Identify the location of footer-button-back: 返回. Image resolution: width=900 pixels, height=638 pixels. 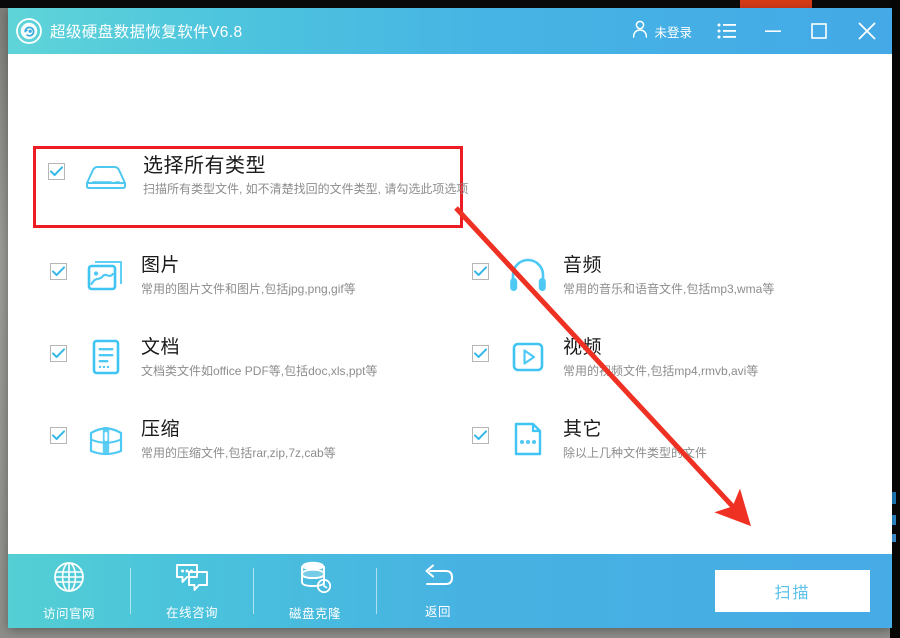
(438, 591).